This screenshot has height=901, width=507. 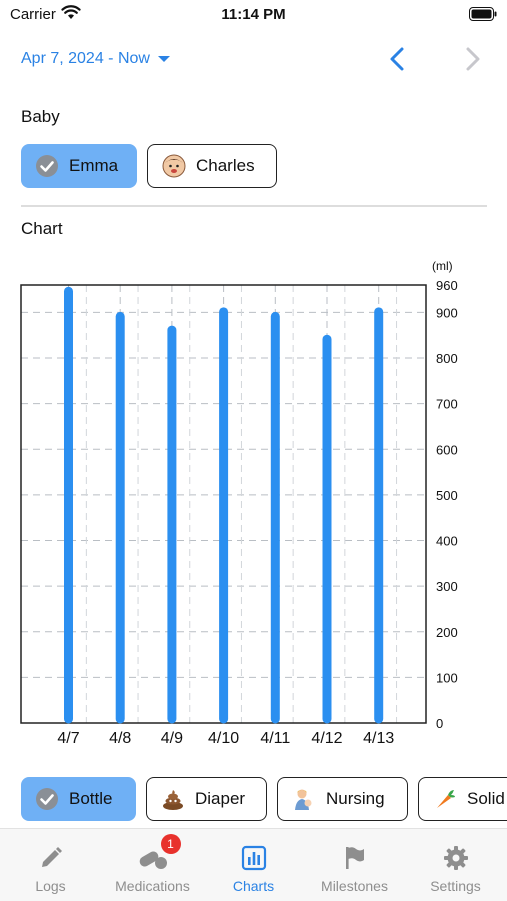 I want to click on filter-chip-diaper: Diaper, so click(x=206, y=799).